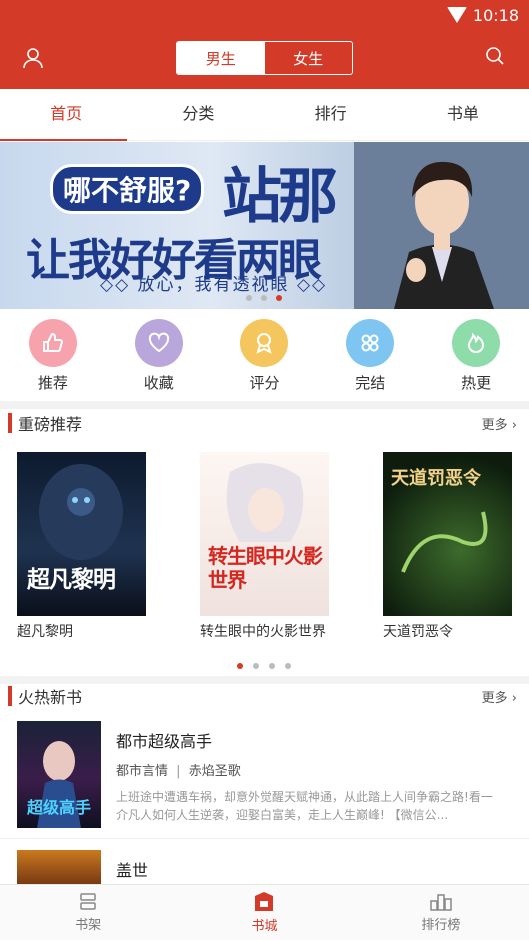 Image resolution: width=529 pixels, height=940 pixels. I want to click on user-icon, so click(33, 58).